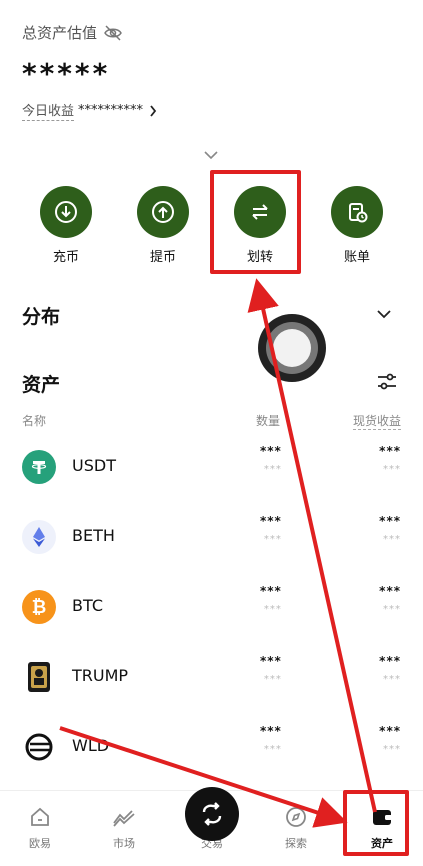  What do you see at coordinates (91, 745) in the screenshot?
I see `asset-name: WLD` at bounding box center [91, 745].